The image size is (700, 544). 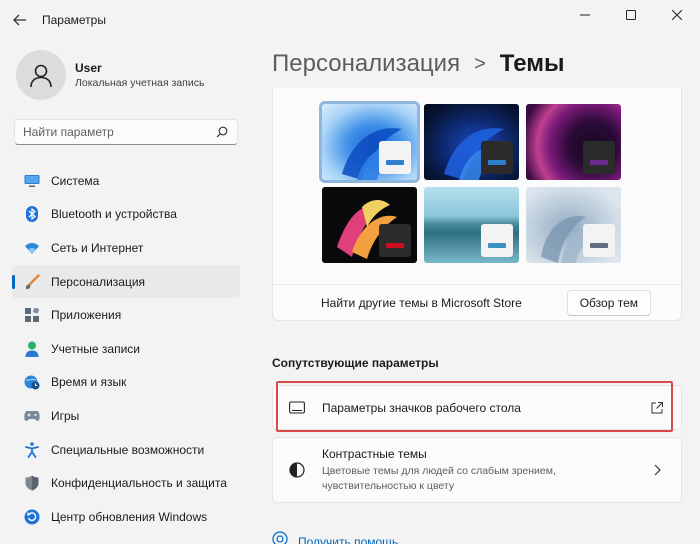 What do you see at coordinates (657, 408) in the screenshot?
I see `external-link-icon` at bounding box center [657, 408].